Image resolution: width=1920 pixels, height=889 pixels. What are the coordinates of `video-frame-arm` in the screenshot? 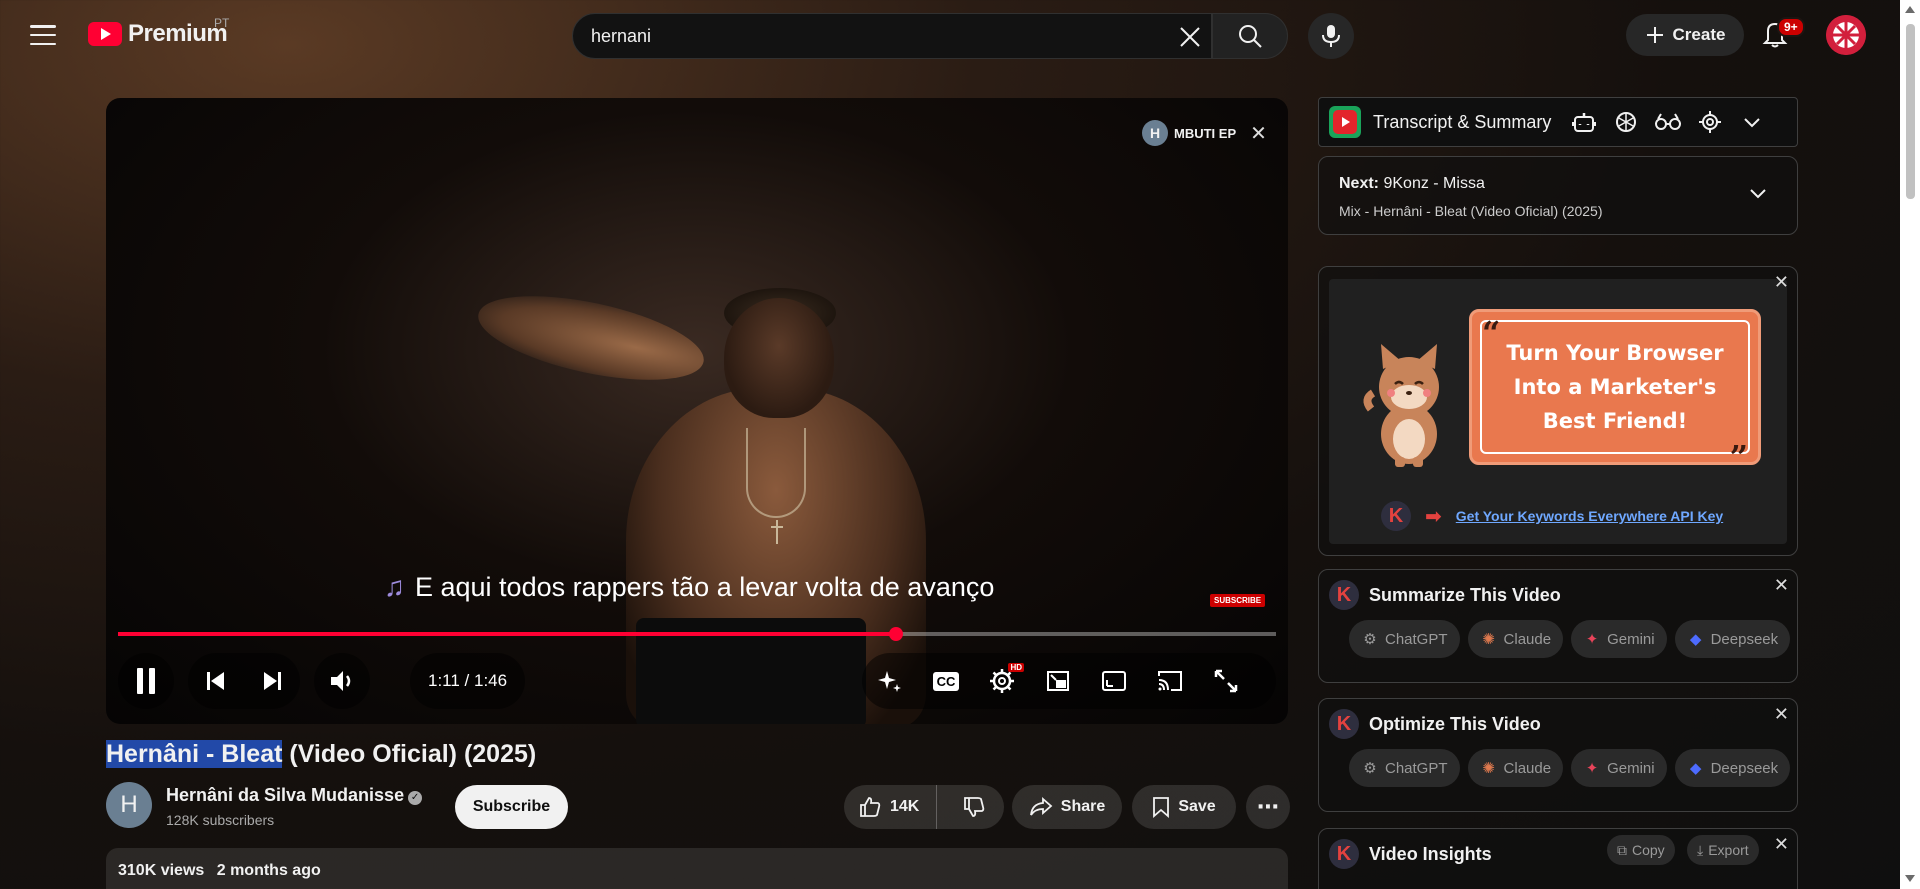 It's located at (591, 338).